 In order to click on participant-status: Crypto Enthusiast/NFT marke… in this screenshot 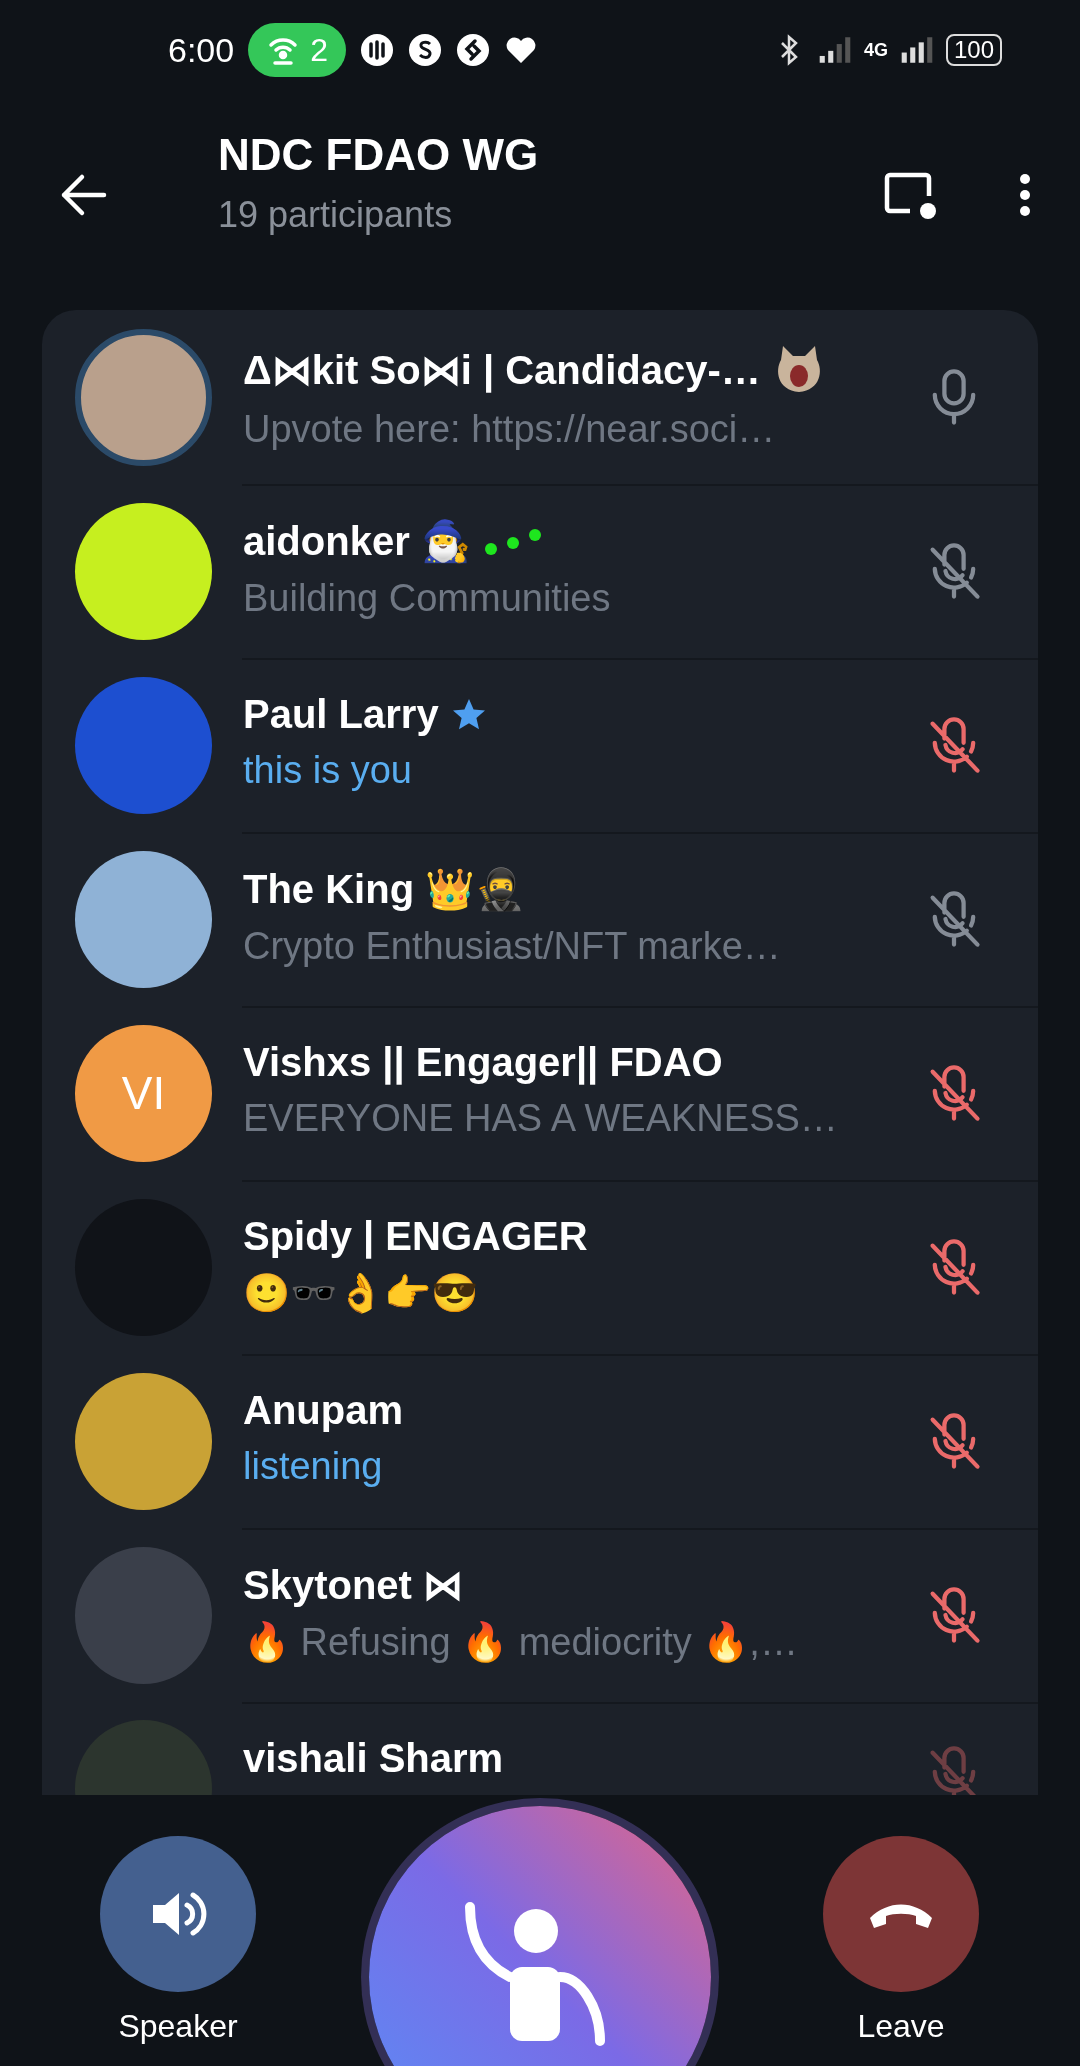, I will do `click(512, 946)`.